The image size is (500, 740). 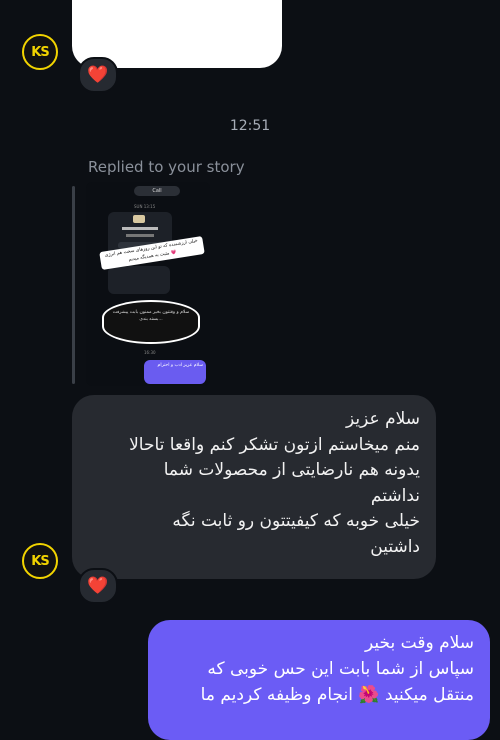 What do you see at coordinates (166, 167) in the screenshot?
I see `replied-to-story-label: Replied to your story` at bounding box center [166, 167].